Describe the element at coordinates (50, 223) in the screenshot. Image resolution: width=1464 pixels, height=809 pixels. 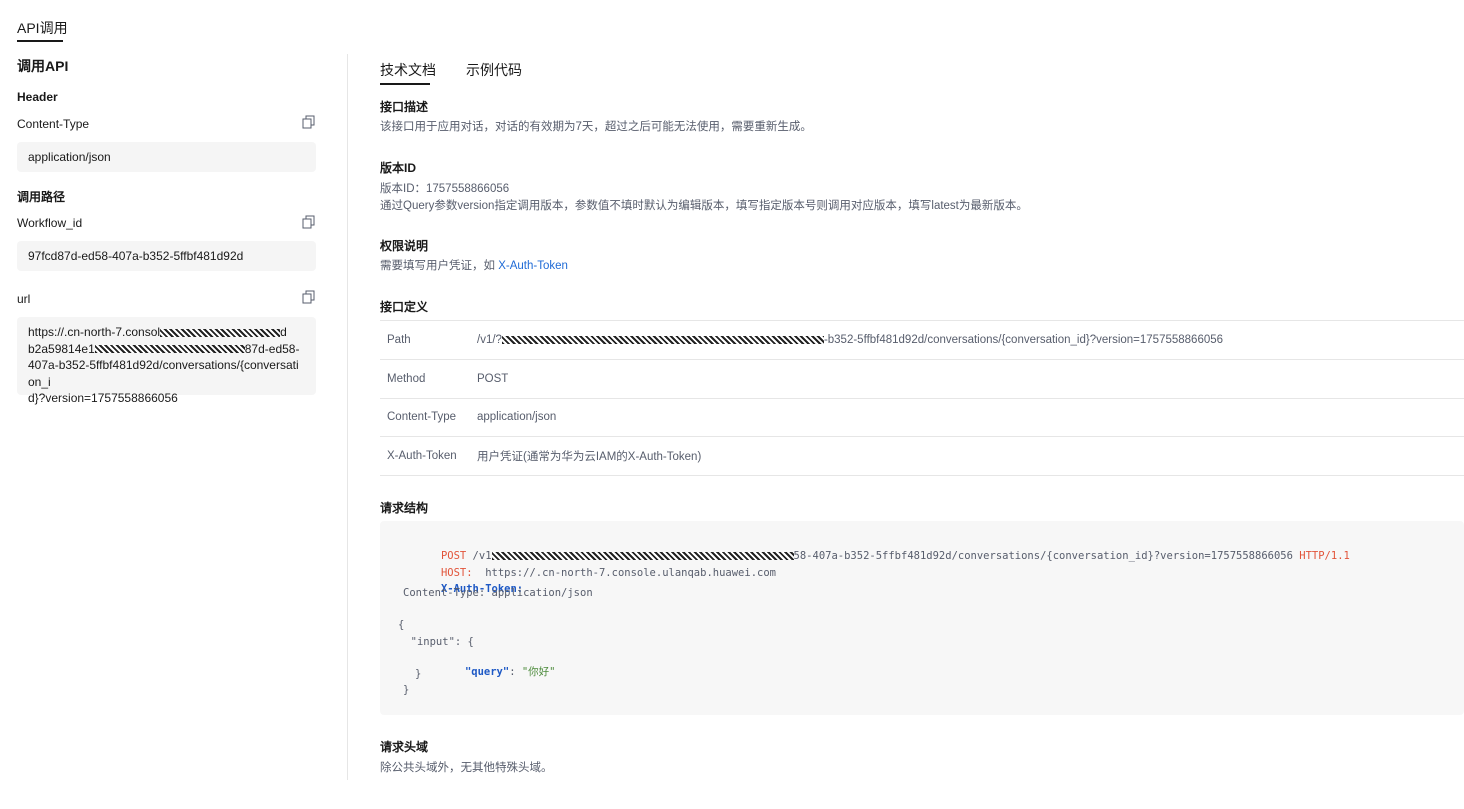
I see `workflow-id-label: Workflow_id` at that location.